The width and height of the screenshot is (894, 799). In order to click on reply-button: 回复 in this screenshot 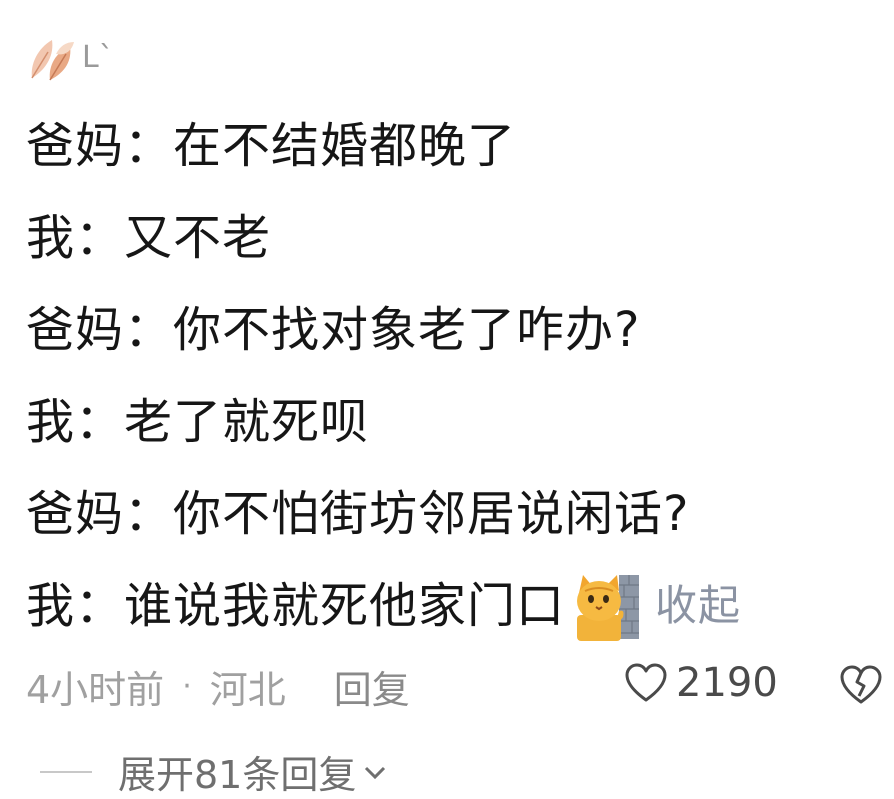, I will do `click(372, 686)`.